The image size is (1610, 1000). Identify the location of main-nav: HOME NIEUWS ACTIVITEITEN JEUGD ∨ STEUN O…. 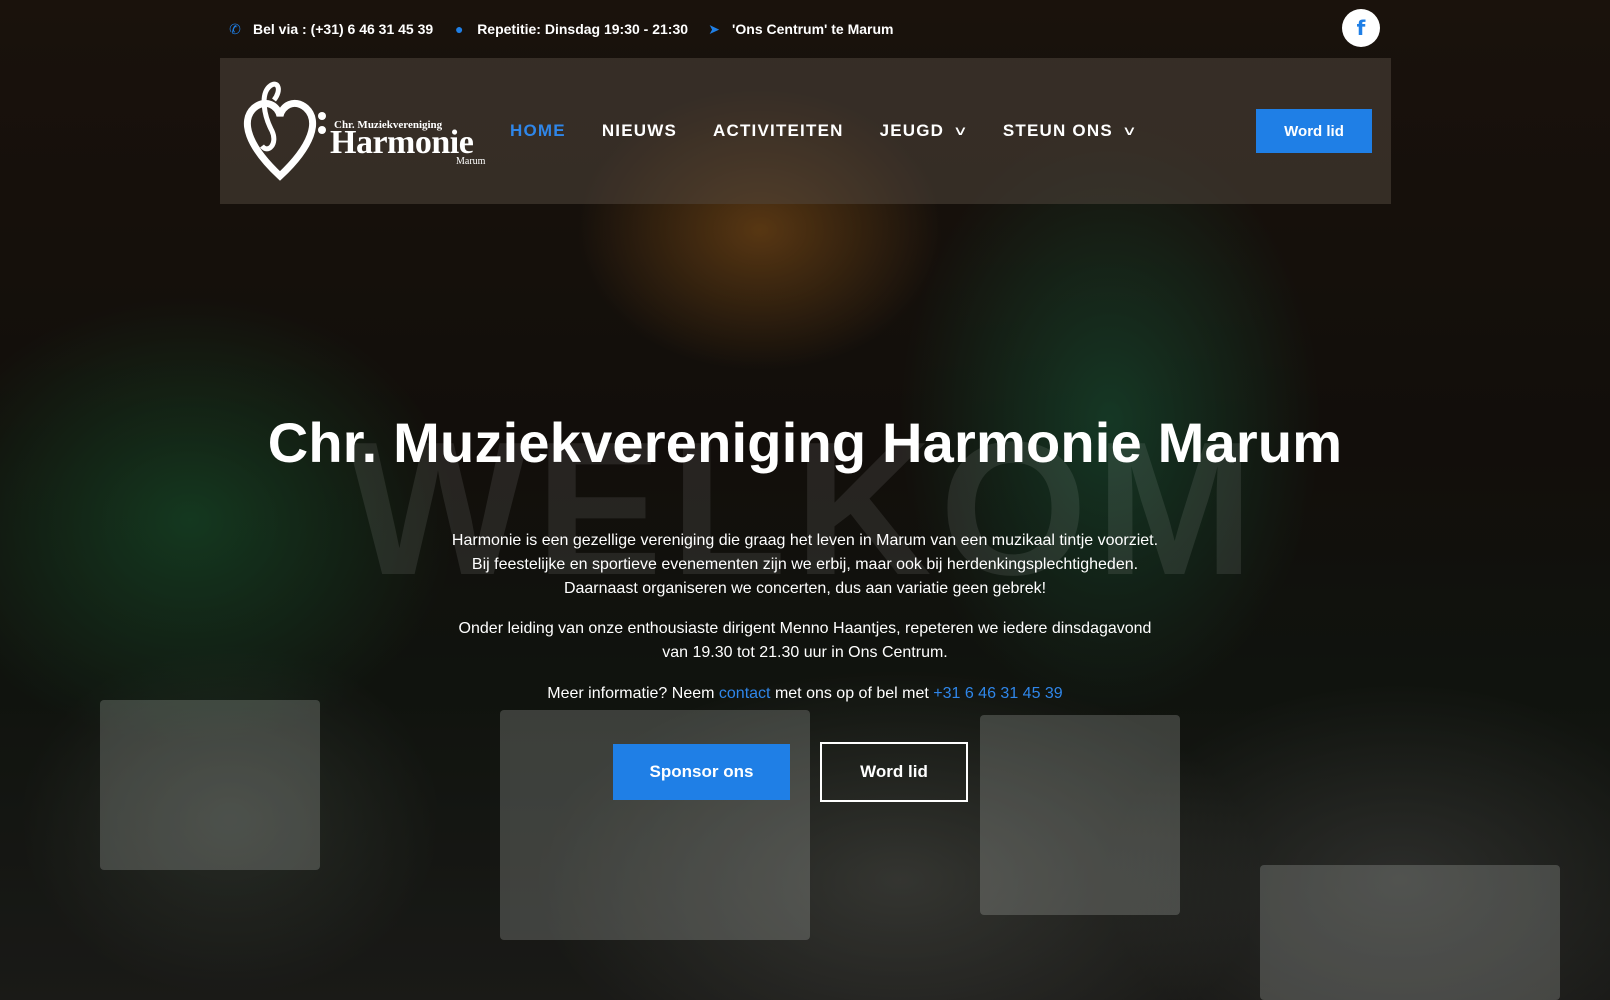
(824, 131).